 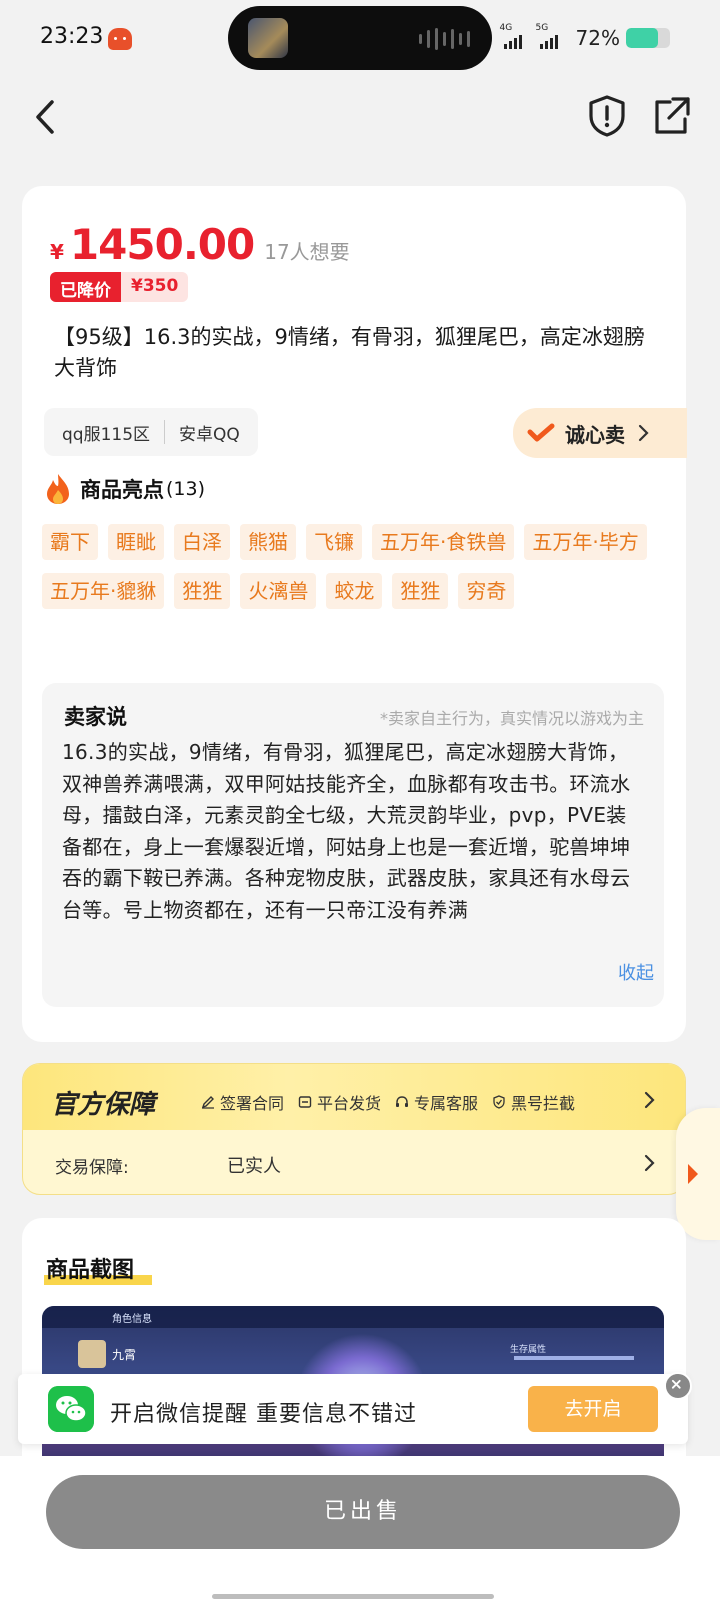 I want to click on signal-5g-icon: 5G, so click(x=551, y=36).